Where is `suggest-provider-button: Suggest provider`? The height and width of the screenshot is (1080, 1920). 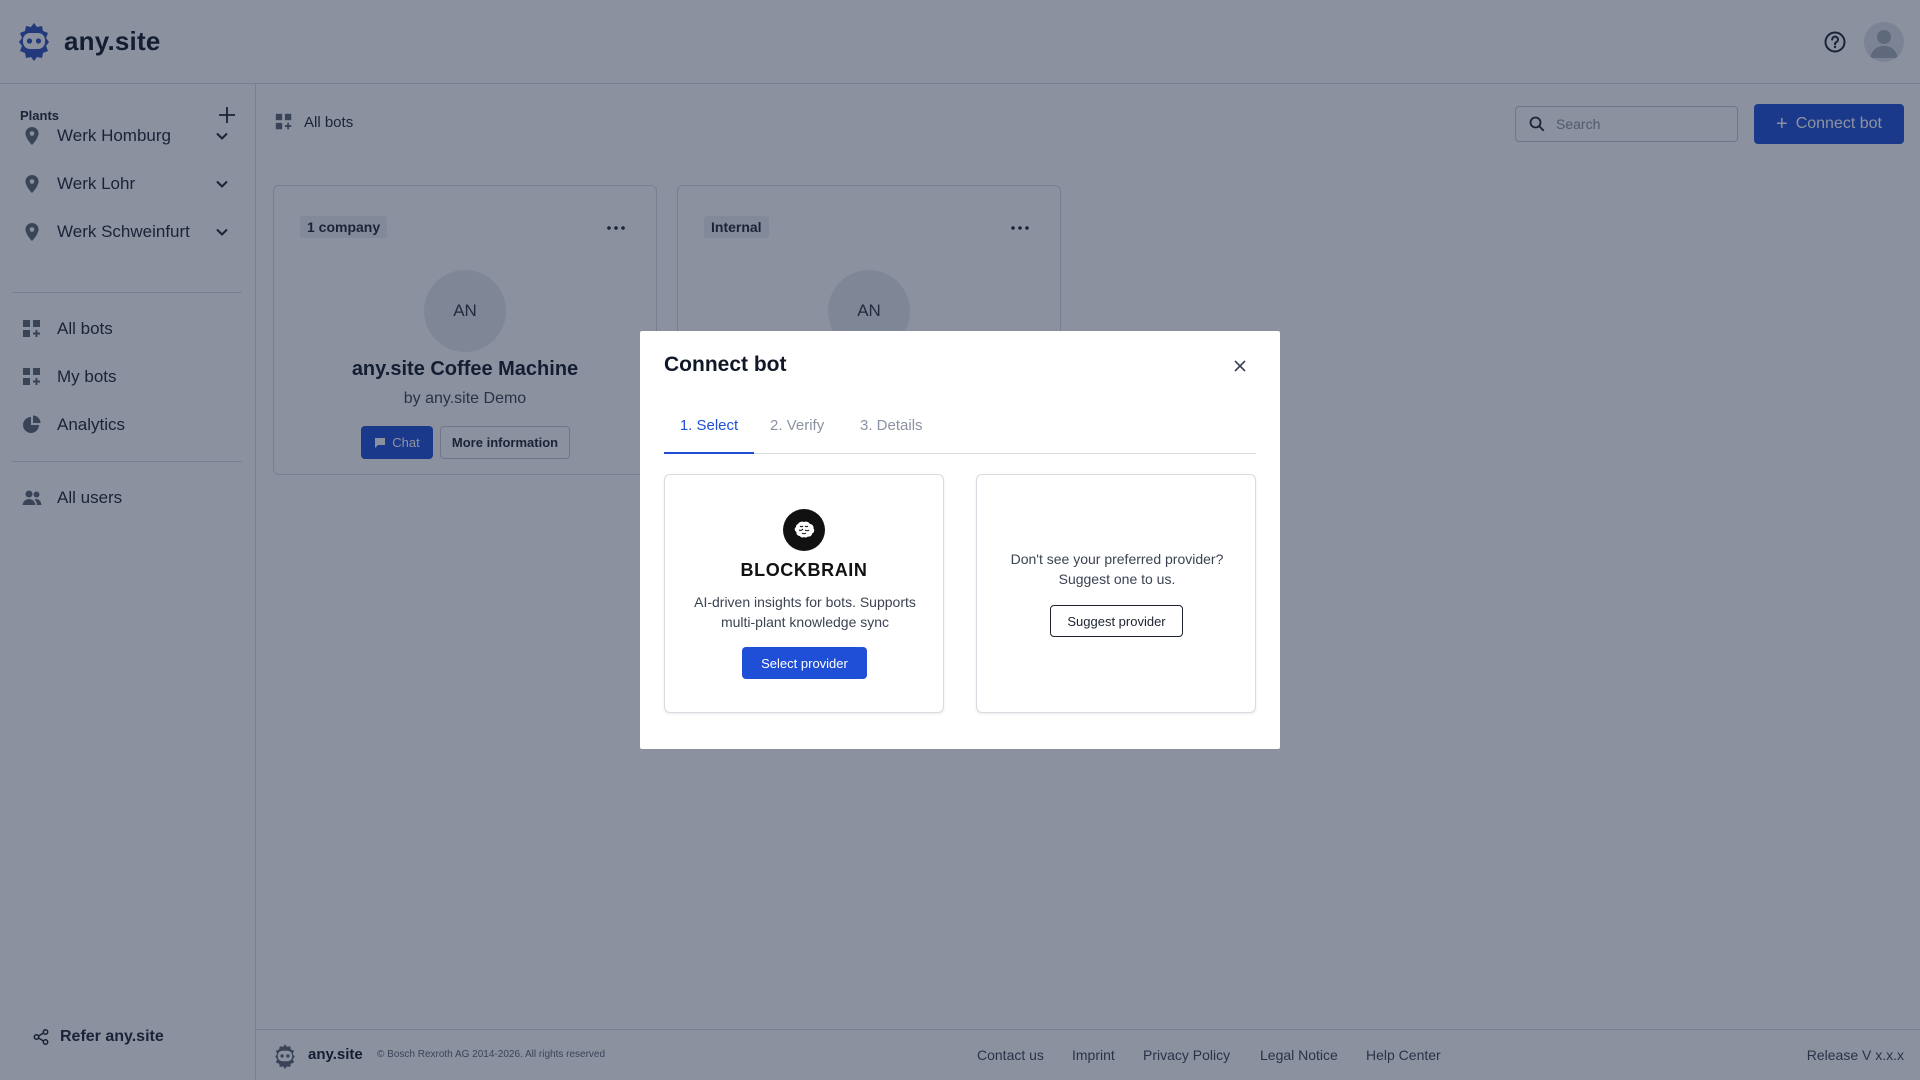
suggest-provider-button: Suggest provider is located at coordinates (1116, 621).